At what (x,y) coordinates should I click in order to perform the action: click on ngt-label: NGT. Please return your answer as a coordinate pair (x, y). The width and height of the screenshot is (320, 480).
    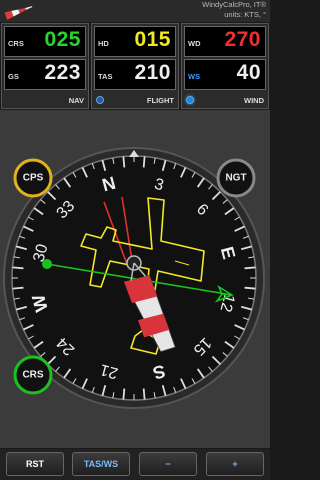
    Looking at the image, I should click on (235, 178).